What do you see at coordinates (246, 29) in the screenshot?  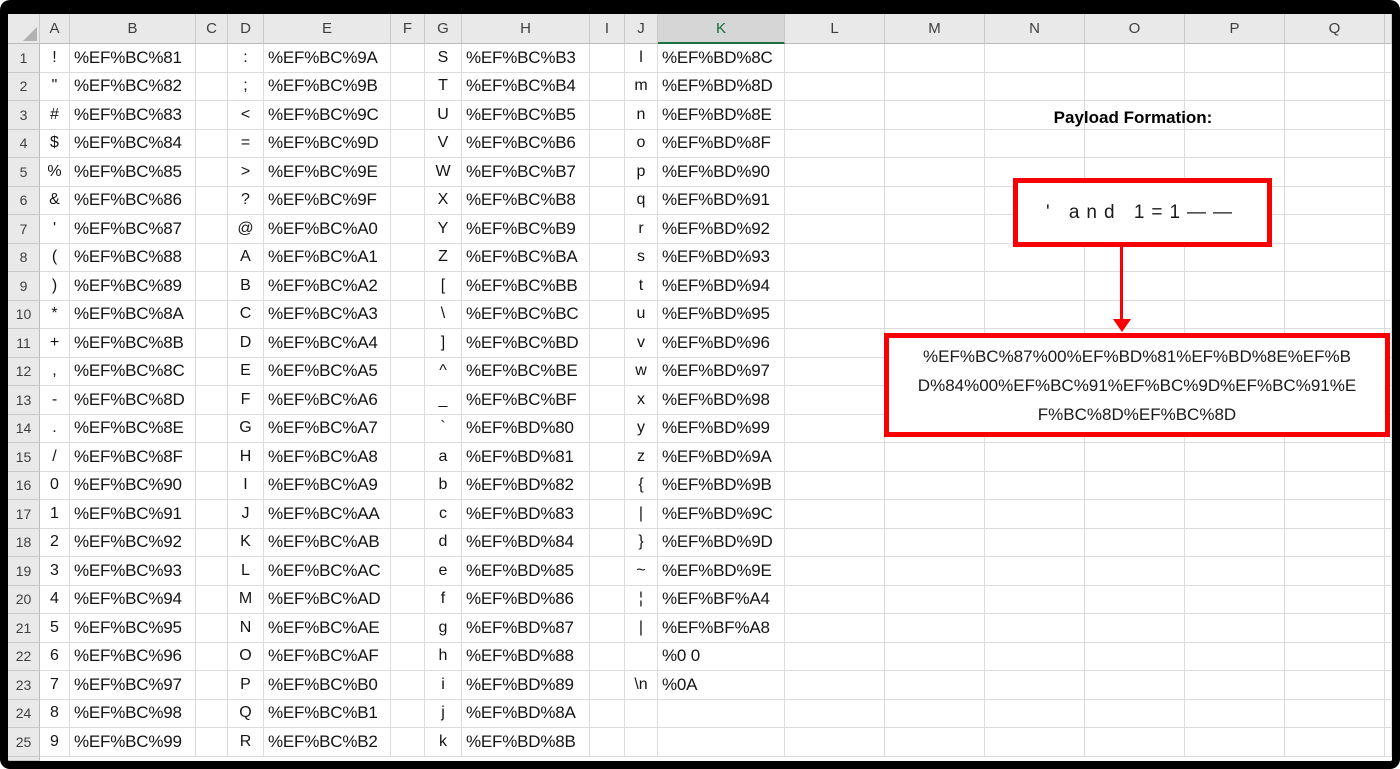 I see `column-header-D: D` at bounding box center [246, 29].